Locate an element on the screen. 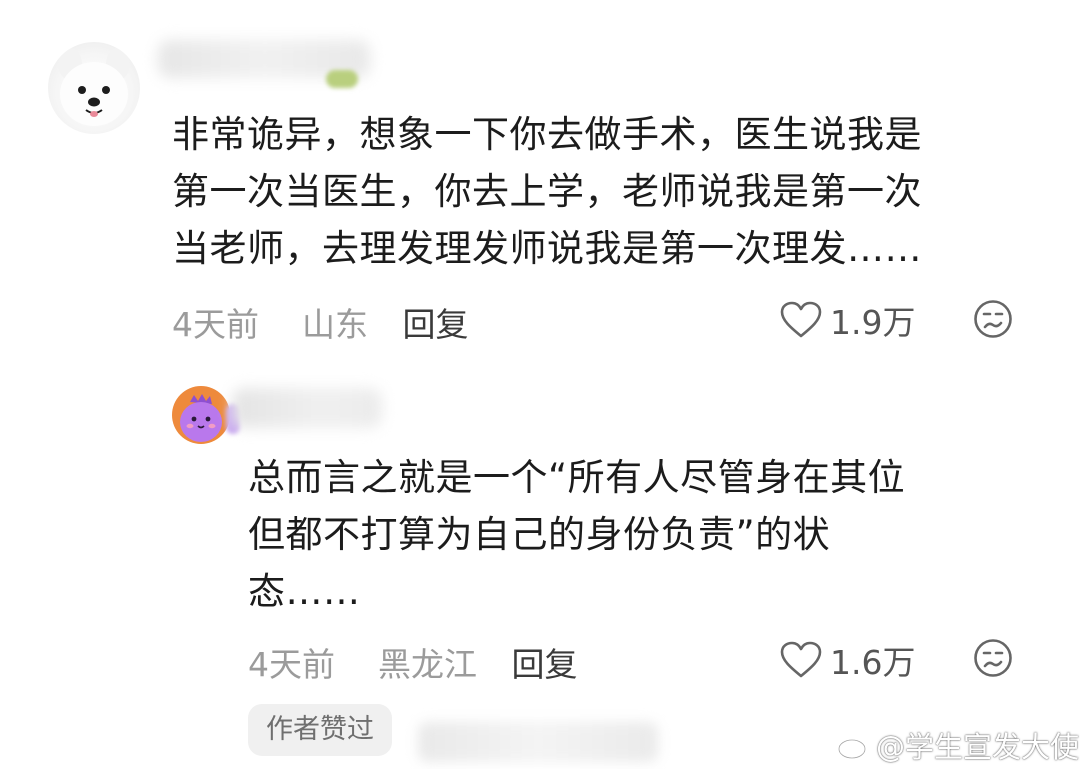 This screenshot has width=1080, height=769. like-count: 1.6万 is located at coordinates (873, 662).